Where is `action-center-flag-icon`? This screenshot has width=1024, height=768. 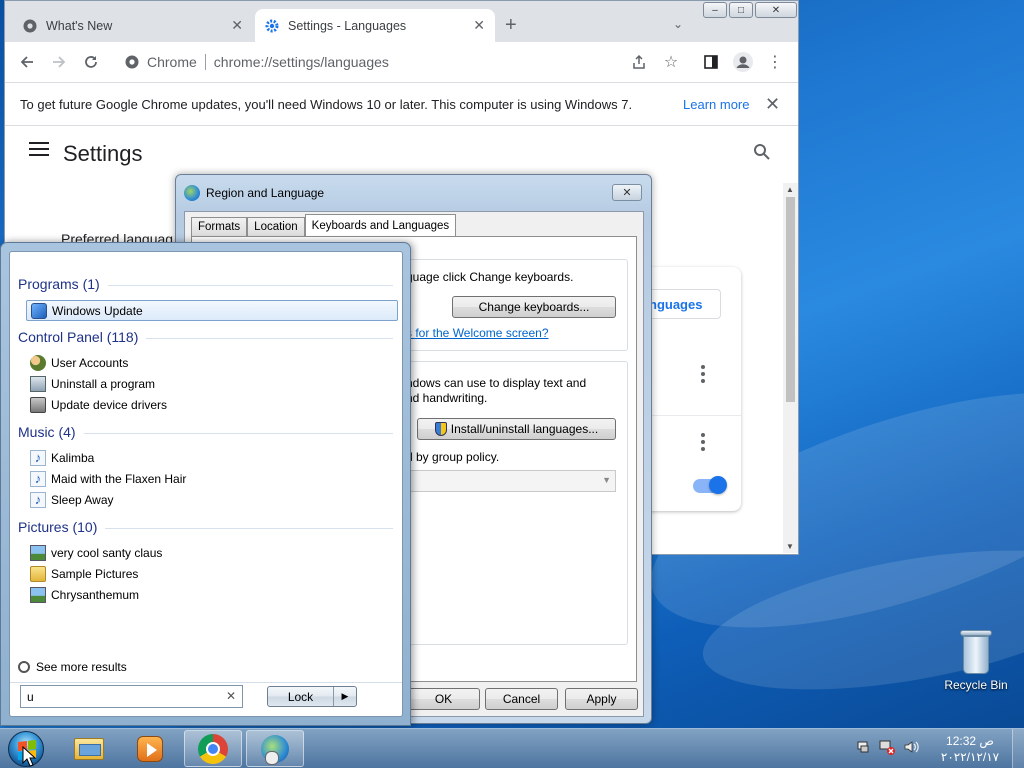 action-center-flag-icon is located at coordinates (863, 747).